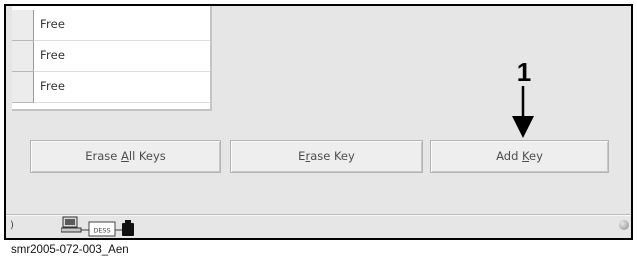 The height and width of the screenshot is (264, 637). Describe the element at coordinates (525, 156) in the screenshot. I see `mnemonic-letter: K` at that location.